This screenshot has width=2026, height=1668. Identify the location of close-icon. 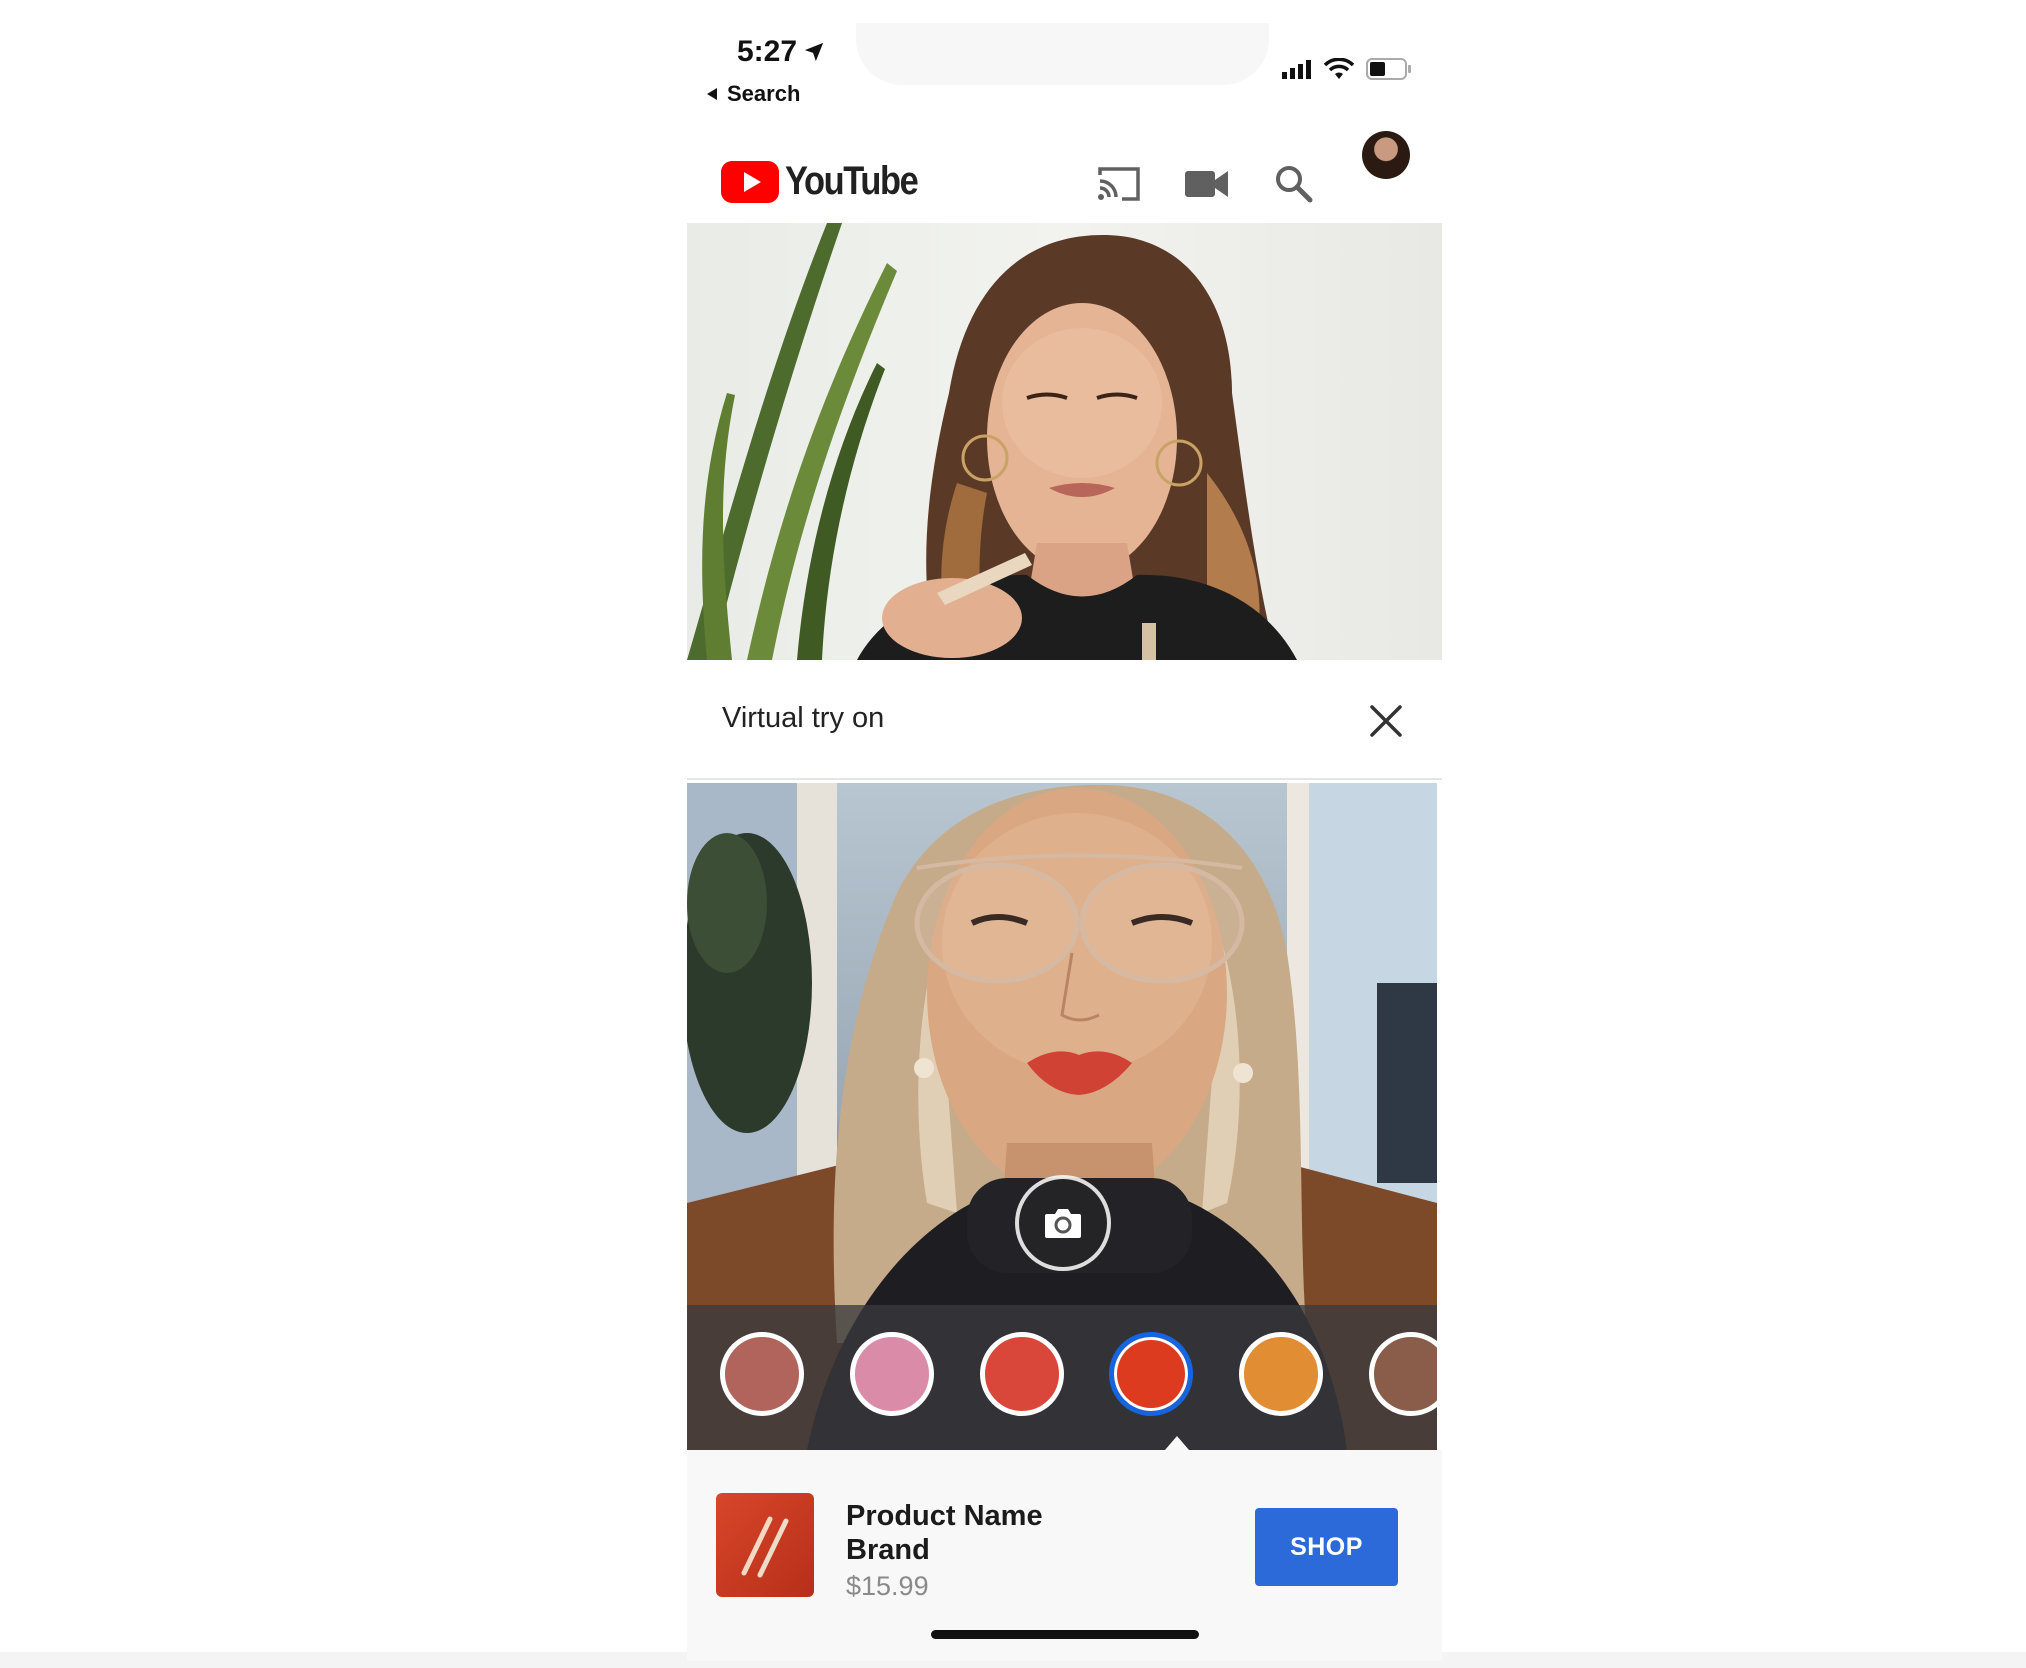
(1386, 721).